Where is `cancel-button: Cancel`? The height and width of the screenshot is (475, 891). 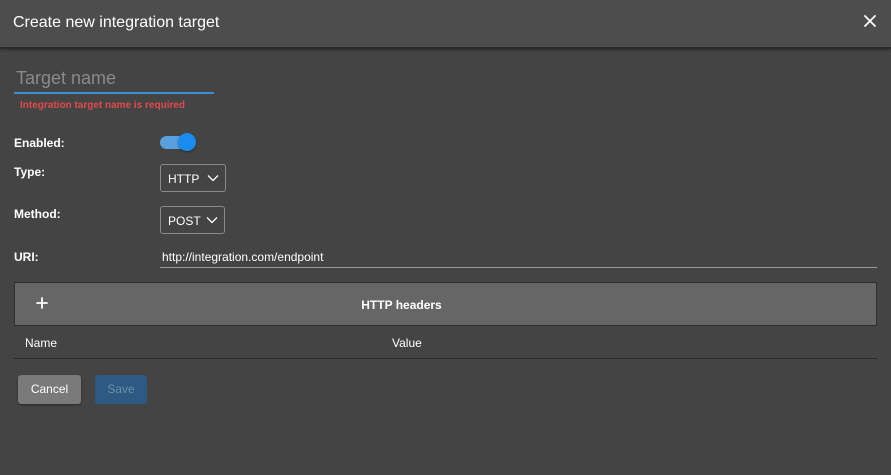
cancel-button: Cancel is located at coordinates (49, 389).